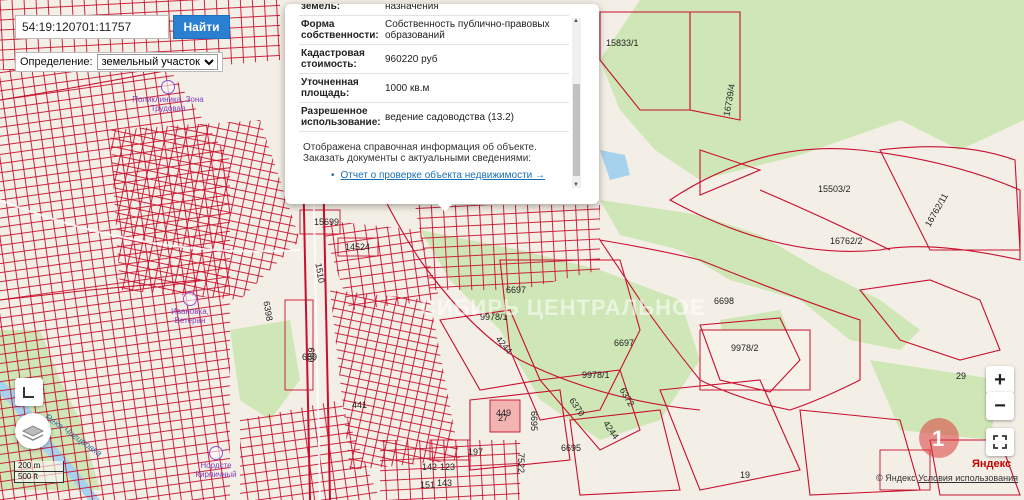 Image resolution: width=1024 pixels, height=500 pixels. I want to click on table-row: земель: назначения, so click(434, 10).